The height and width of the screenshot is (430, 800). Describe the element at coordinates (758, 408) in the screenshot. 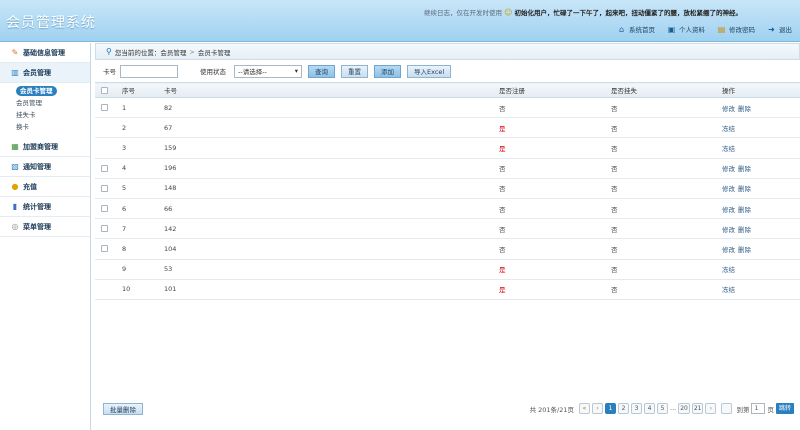

I see `goto-page-input: 1` at that location.